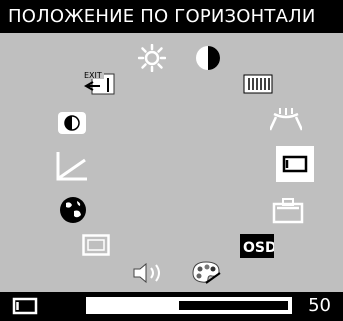  I want to click on menu-title: ПОЛОЖЕНИЕ ПО ГОРИЗОНТАЛИ, so click(171, 16).